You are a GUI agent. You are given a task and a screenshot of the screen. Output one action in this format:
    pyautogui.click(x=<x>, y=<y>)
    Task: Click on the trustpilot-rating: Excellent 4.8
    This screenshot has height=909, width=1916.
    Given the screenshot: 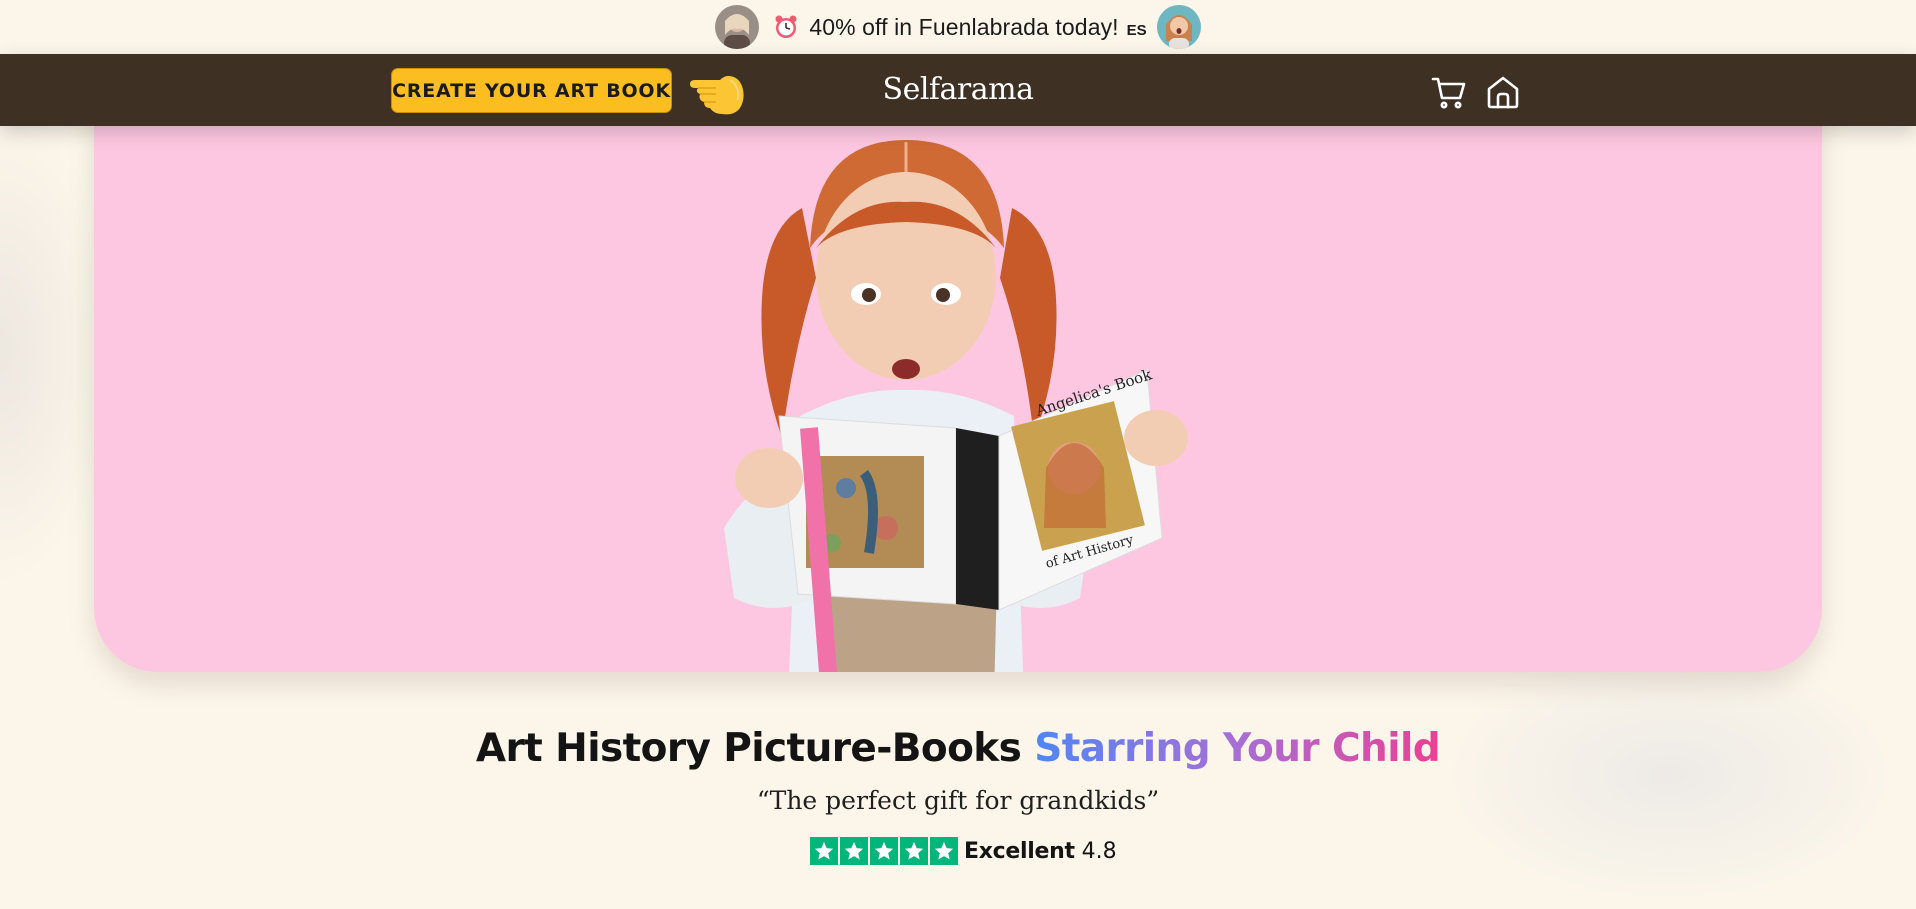 What is the action you would take?
    pyautogui.click(x=963, y=851)
    